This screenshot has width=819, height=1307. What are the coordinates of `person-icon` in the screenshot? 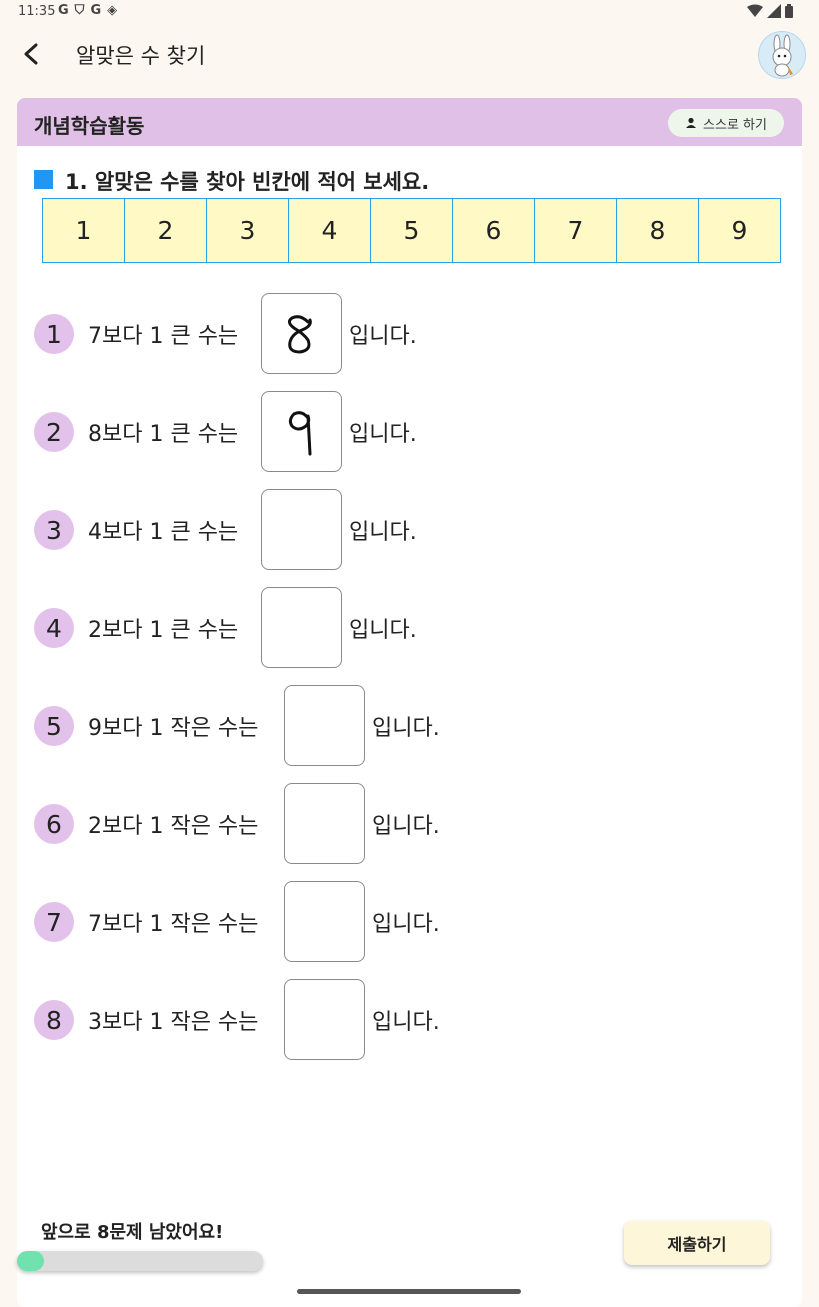 It's located at (691, 122).